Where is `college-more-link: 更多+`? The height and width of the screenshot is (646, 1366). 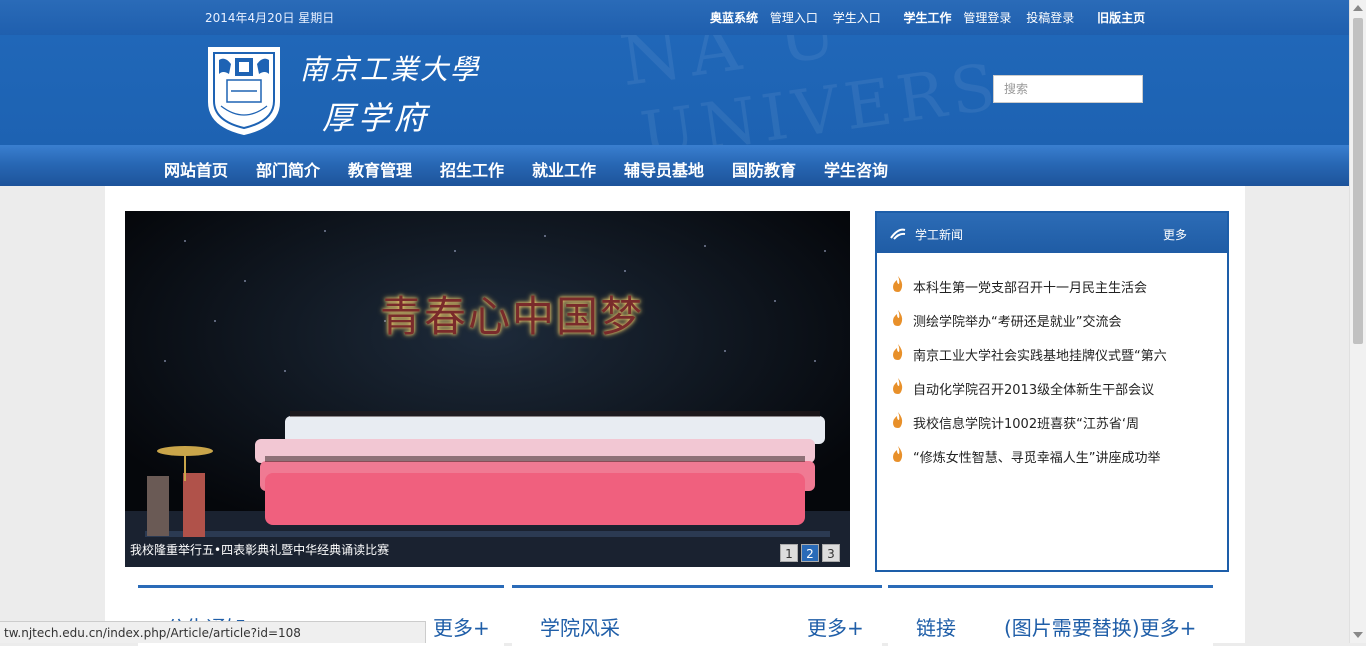
college-more-link: 更多+ is located at coordinates (835, 626).